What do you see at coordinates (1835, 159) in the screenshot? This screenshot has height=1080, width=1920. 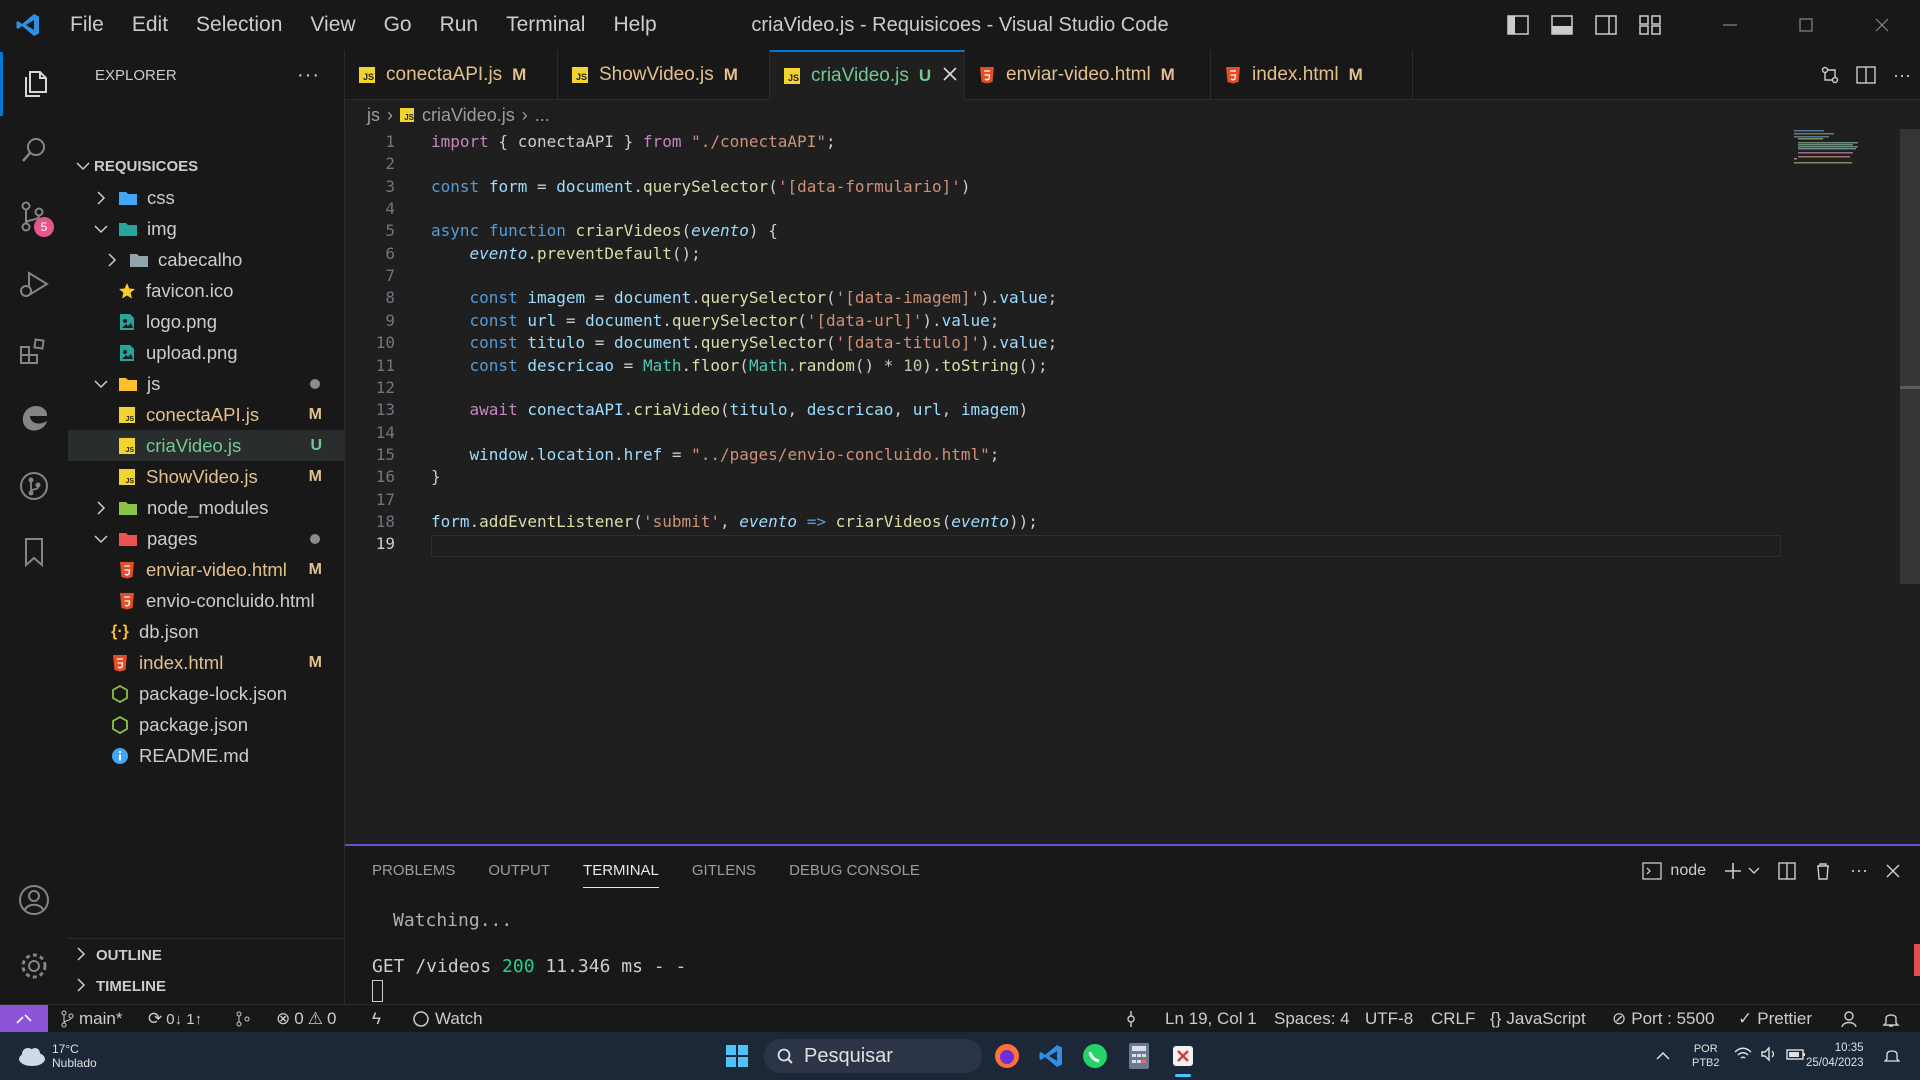 I see `minimap` at bounding box center [1835, 159].